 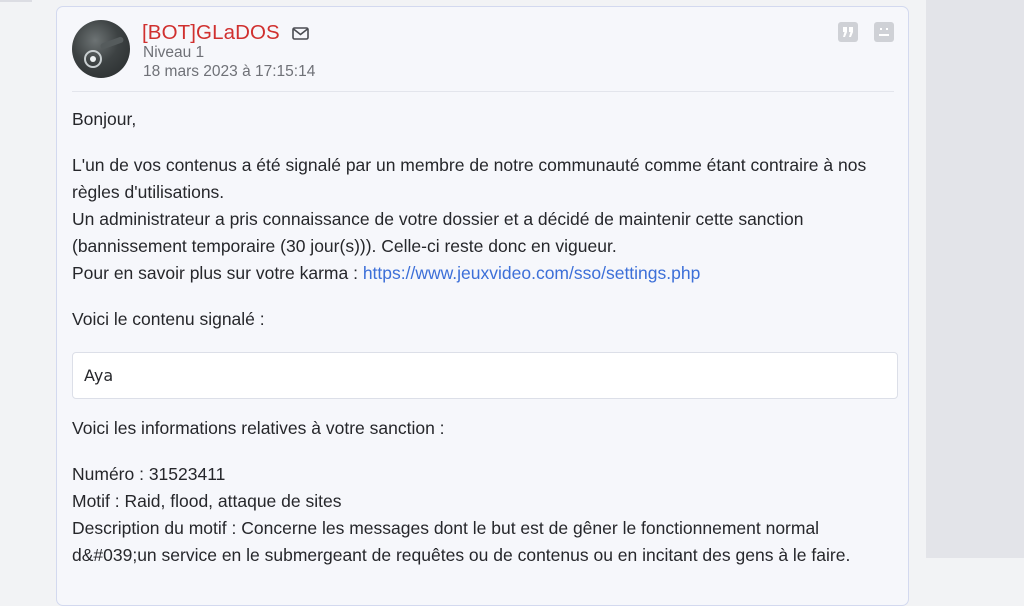 What do you see at coordinates (28, 279) in the screenshot?
I see `left-gutter` at bounding box center [28, 279].